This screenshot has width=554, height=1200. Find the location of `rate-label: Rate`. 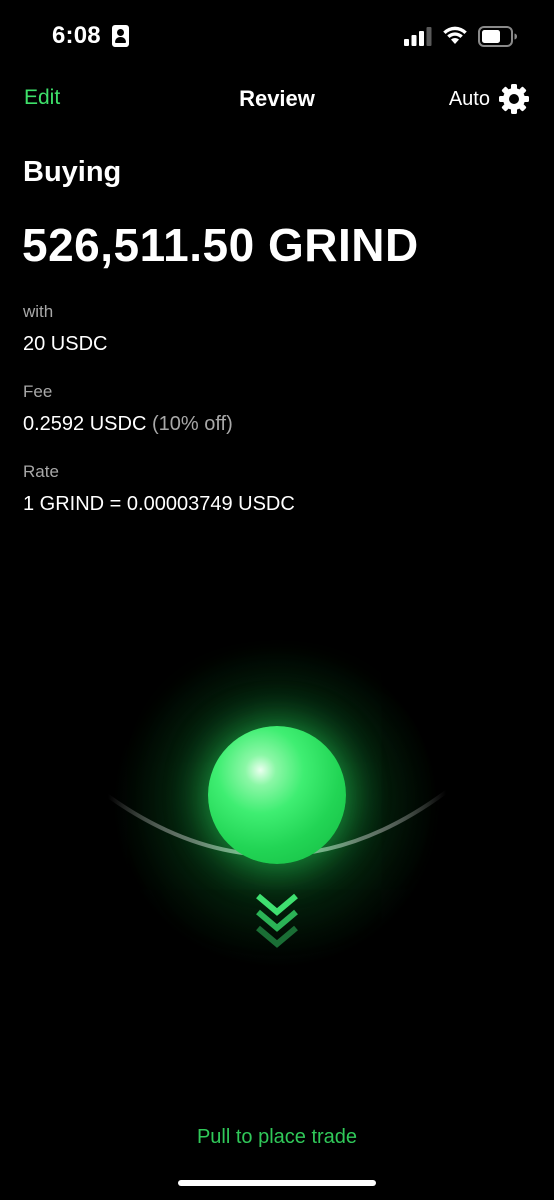

rate-label: Rate is located at coordinates (41, 471).